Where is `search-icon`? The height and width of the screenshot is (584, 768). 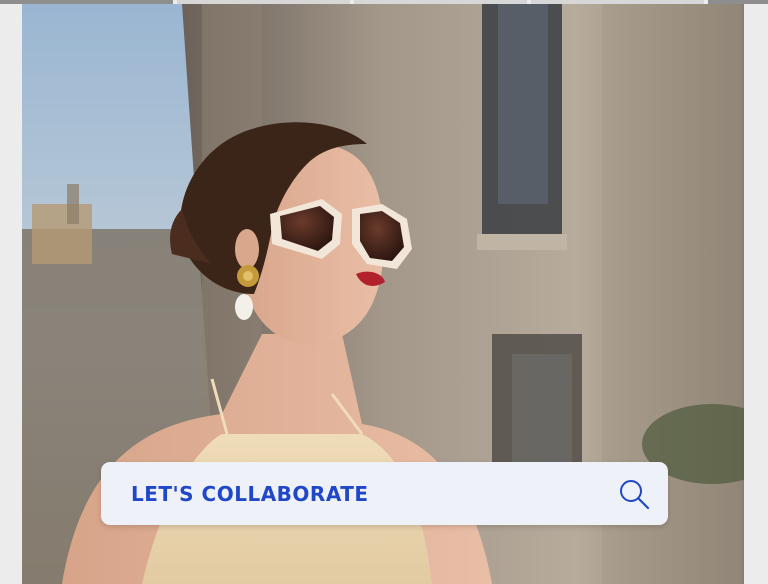 search-icon is located at coordinates (634, 494).